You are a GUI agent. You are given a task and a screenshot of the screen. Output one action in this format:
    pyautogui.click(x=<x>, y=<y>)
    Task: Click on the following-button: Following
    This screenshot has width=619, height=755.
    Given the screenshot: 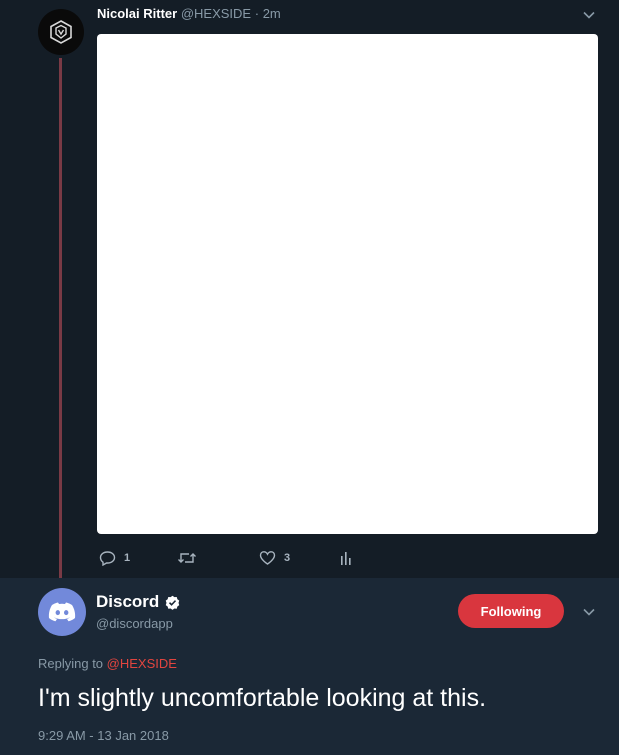 What is the action you would take?
    pyautogui.click(x=511, y=611)
    